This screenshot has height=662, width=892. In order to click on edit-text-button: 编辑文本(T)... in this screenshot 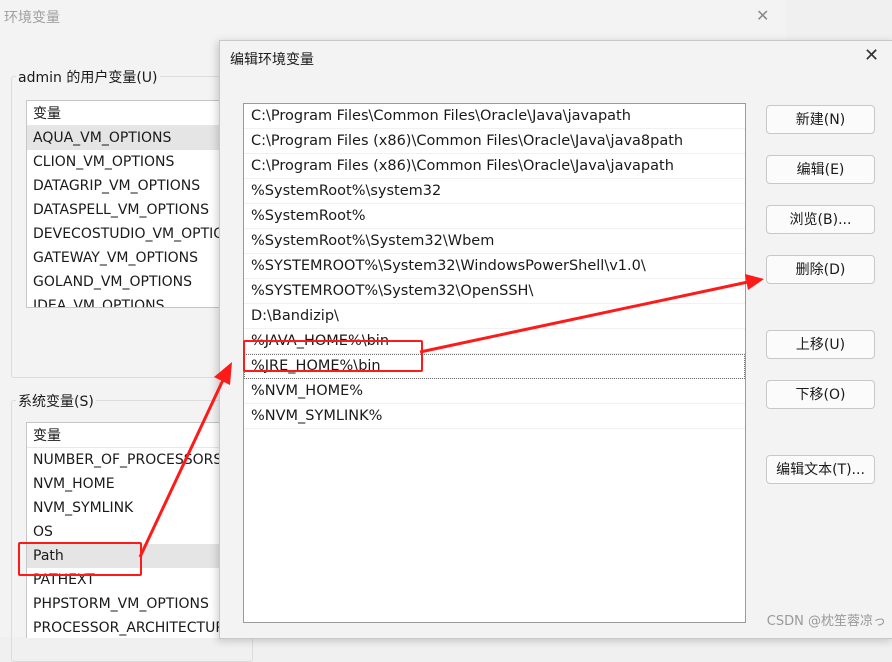, I will do `click(820, 469)`.